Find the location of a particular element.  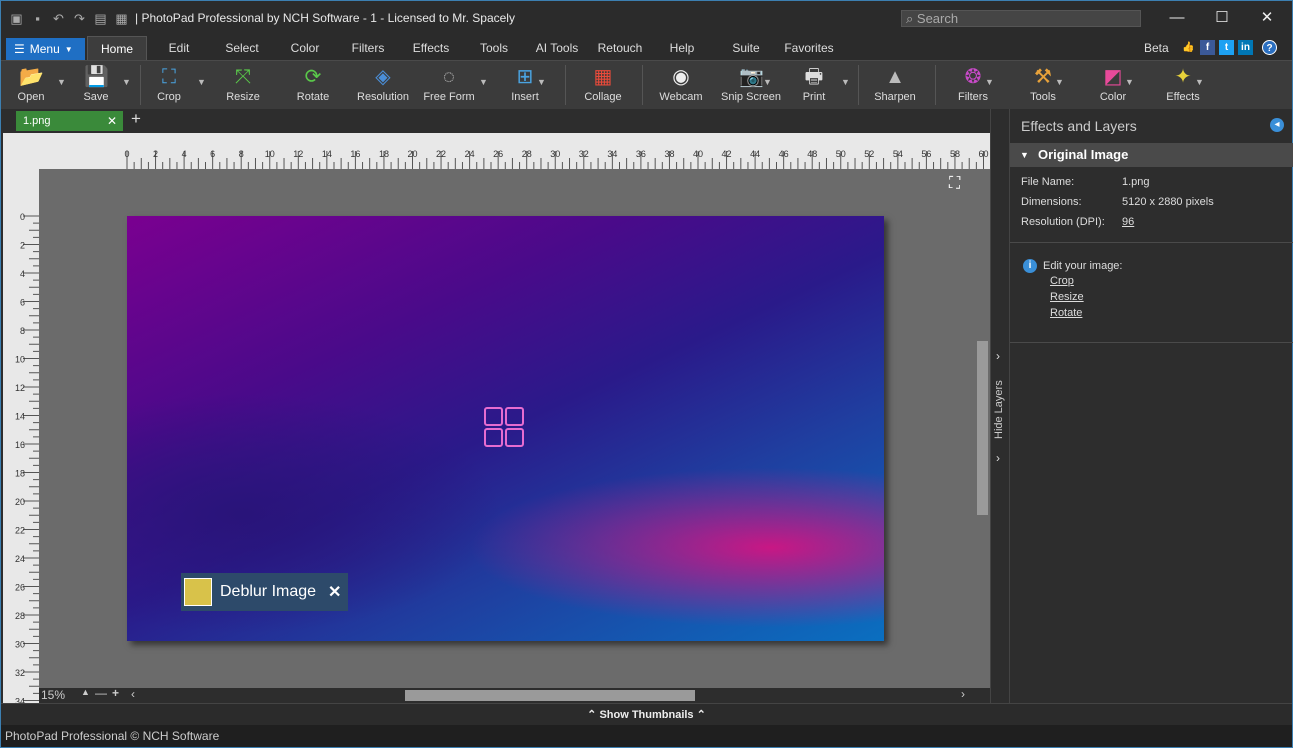

ruler-label: 18 is located at coordinates (20, 474).